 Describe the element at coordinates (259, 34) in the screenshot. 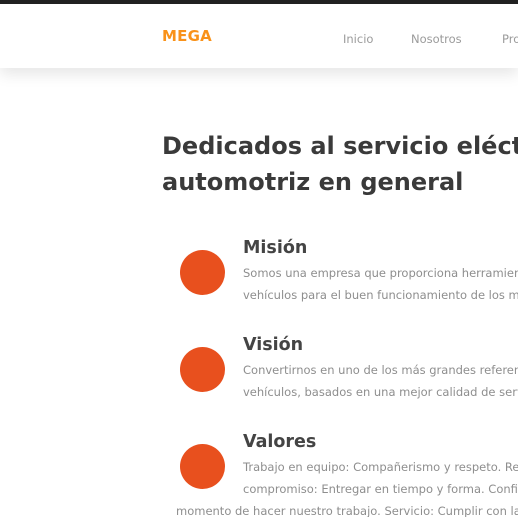

I see `top-navbar: MEGA Inicio Nosotros Pro` at that location.